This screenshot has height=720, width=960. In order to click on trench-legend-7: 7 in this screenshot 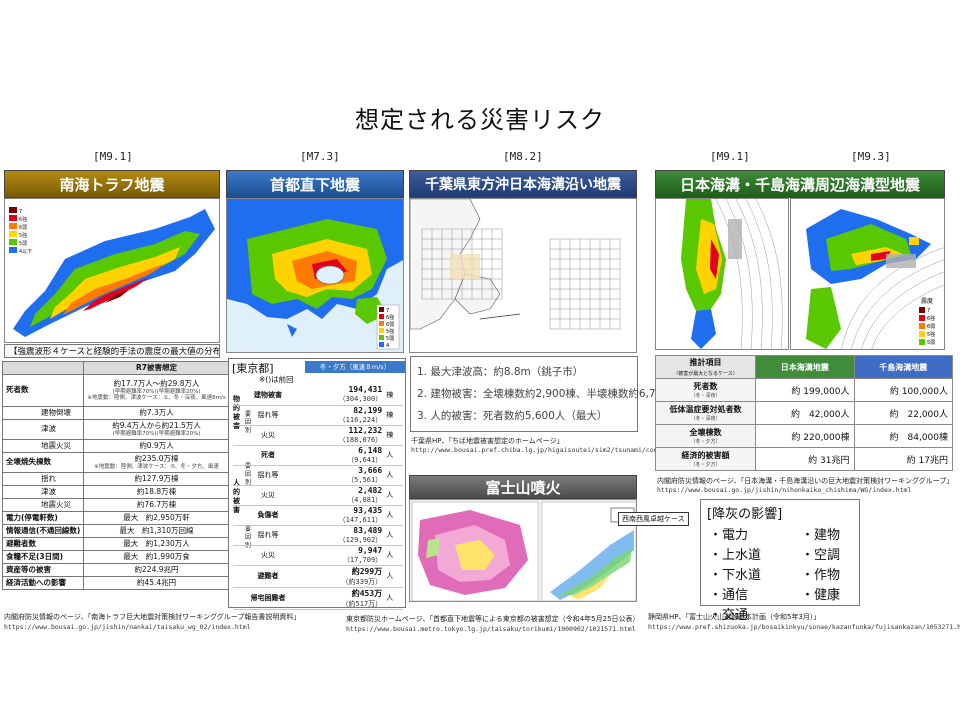, I will do `click(928, 311)`.